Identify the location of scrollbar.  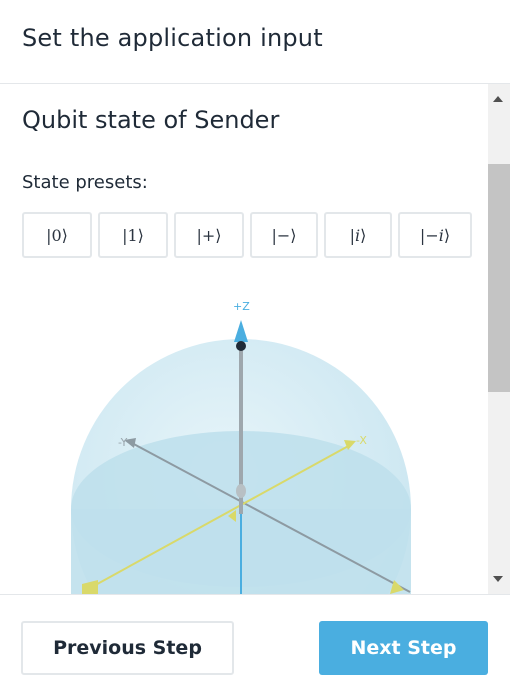
(499, 339).